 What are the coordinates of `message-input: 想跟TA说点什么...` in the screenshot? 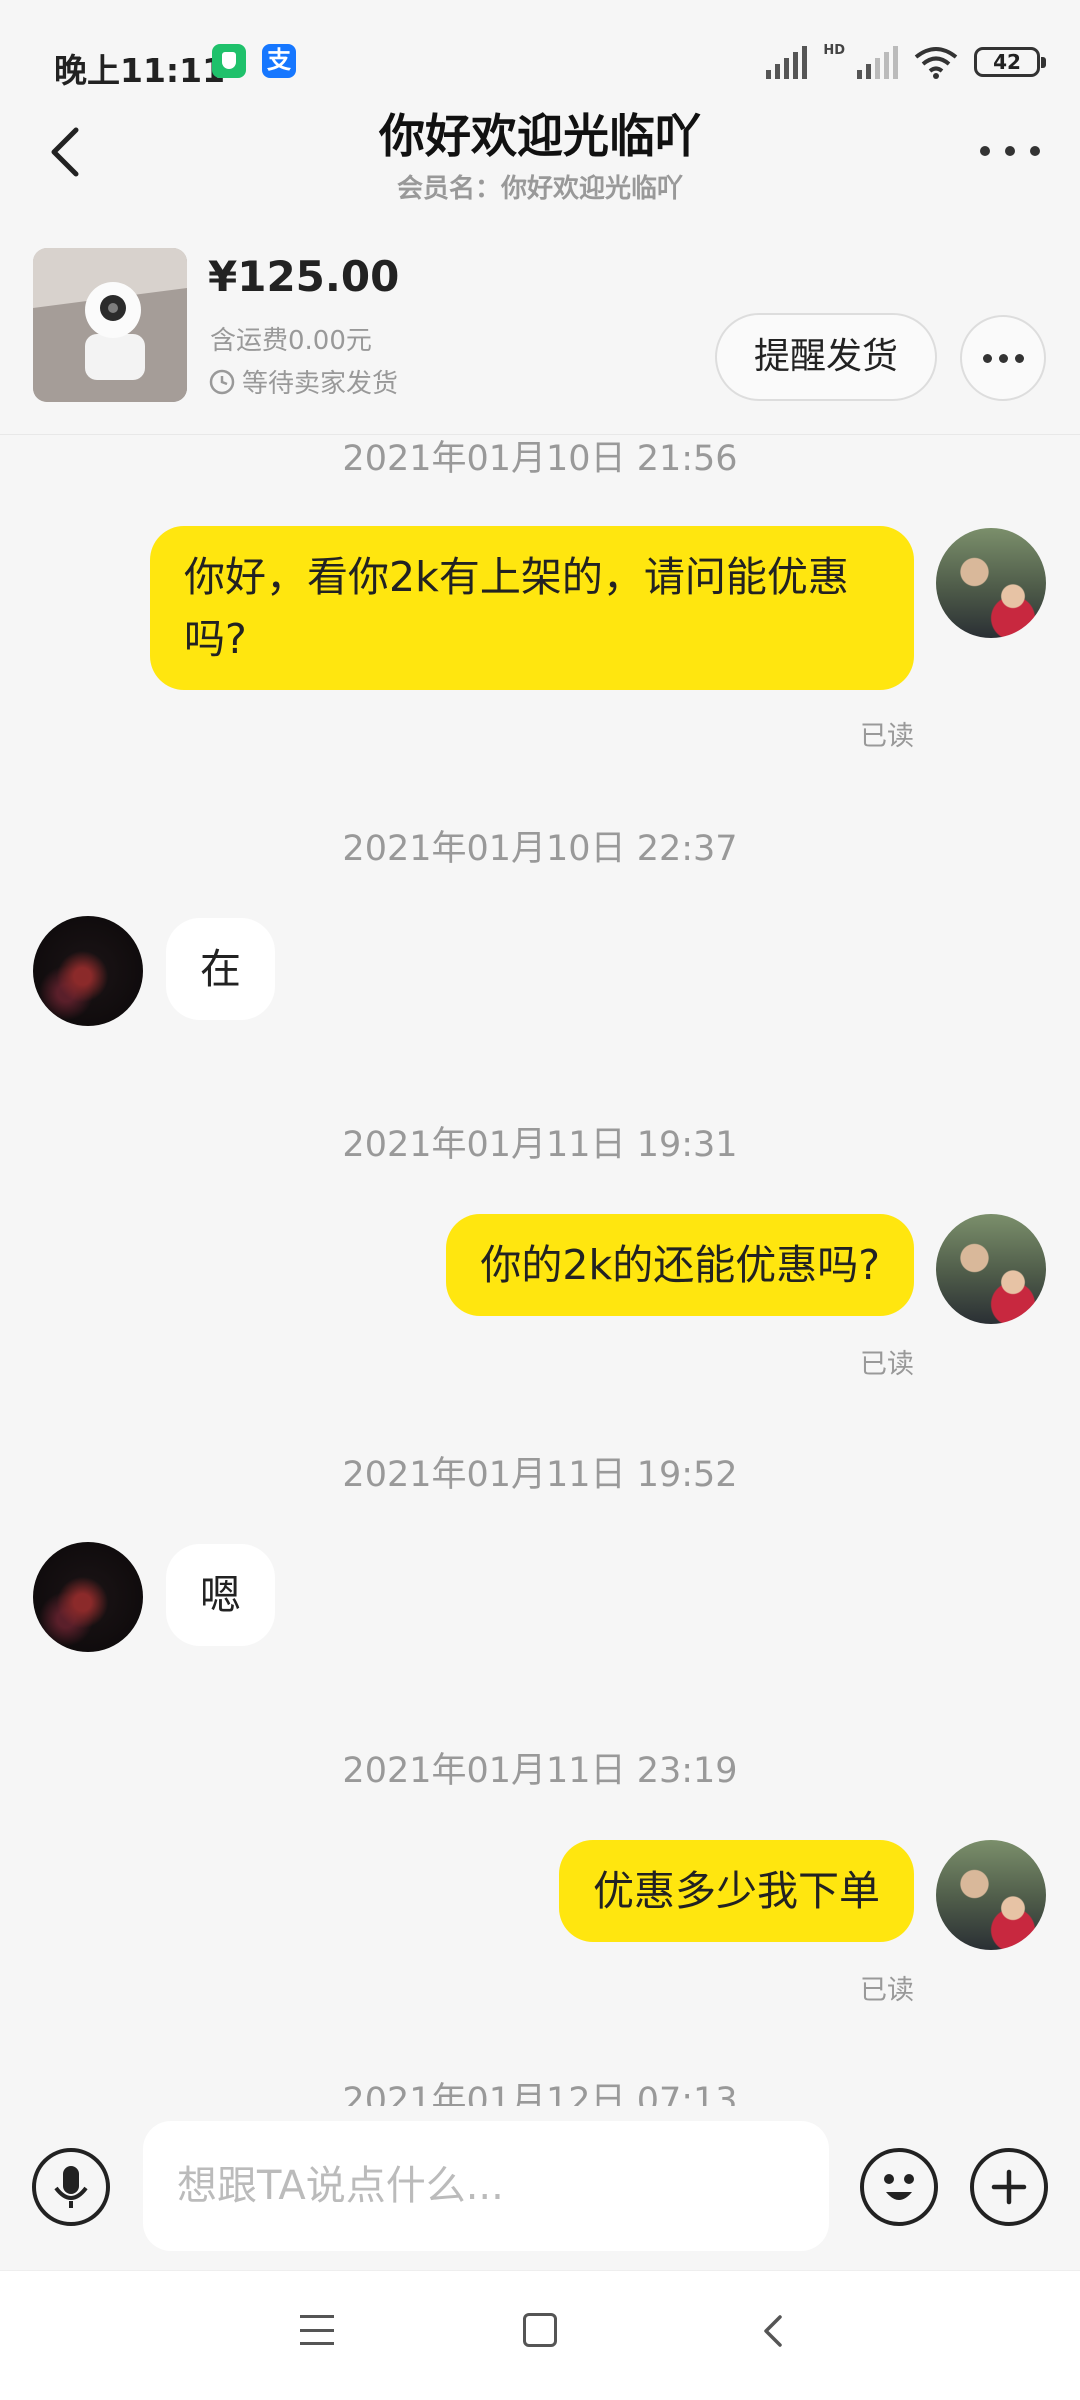 It's located at (486, 2186).